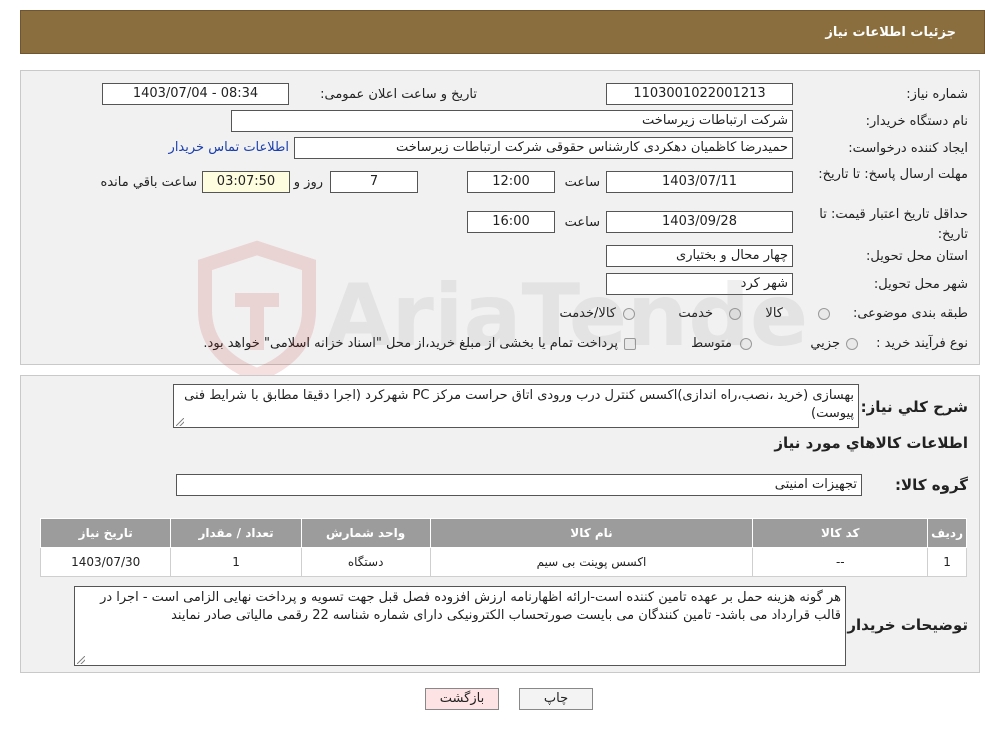  Describe the element at coordinates (629, 314) in the screenshot. I see `category-goods-service-radio` at that location.